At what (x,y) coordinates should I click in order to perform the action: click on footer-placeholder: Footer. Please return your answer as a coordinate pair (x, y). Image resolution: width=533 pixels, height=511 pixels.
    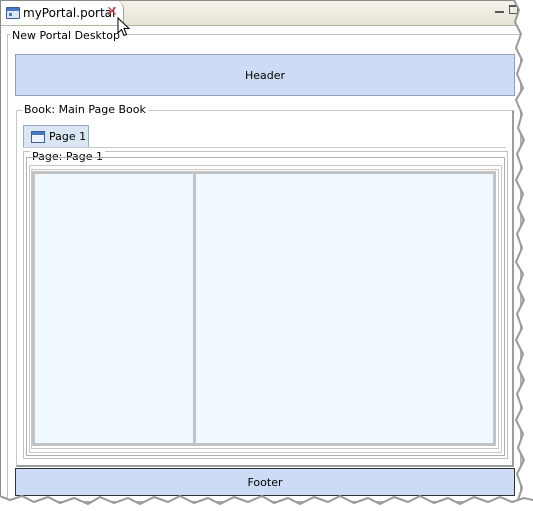
    Looking at the image, I should click on (265, 482).